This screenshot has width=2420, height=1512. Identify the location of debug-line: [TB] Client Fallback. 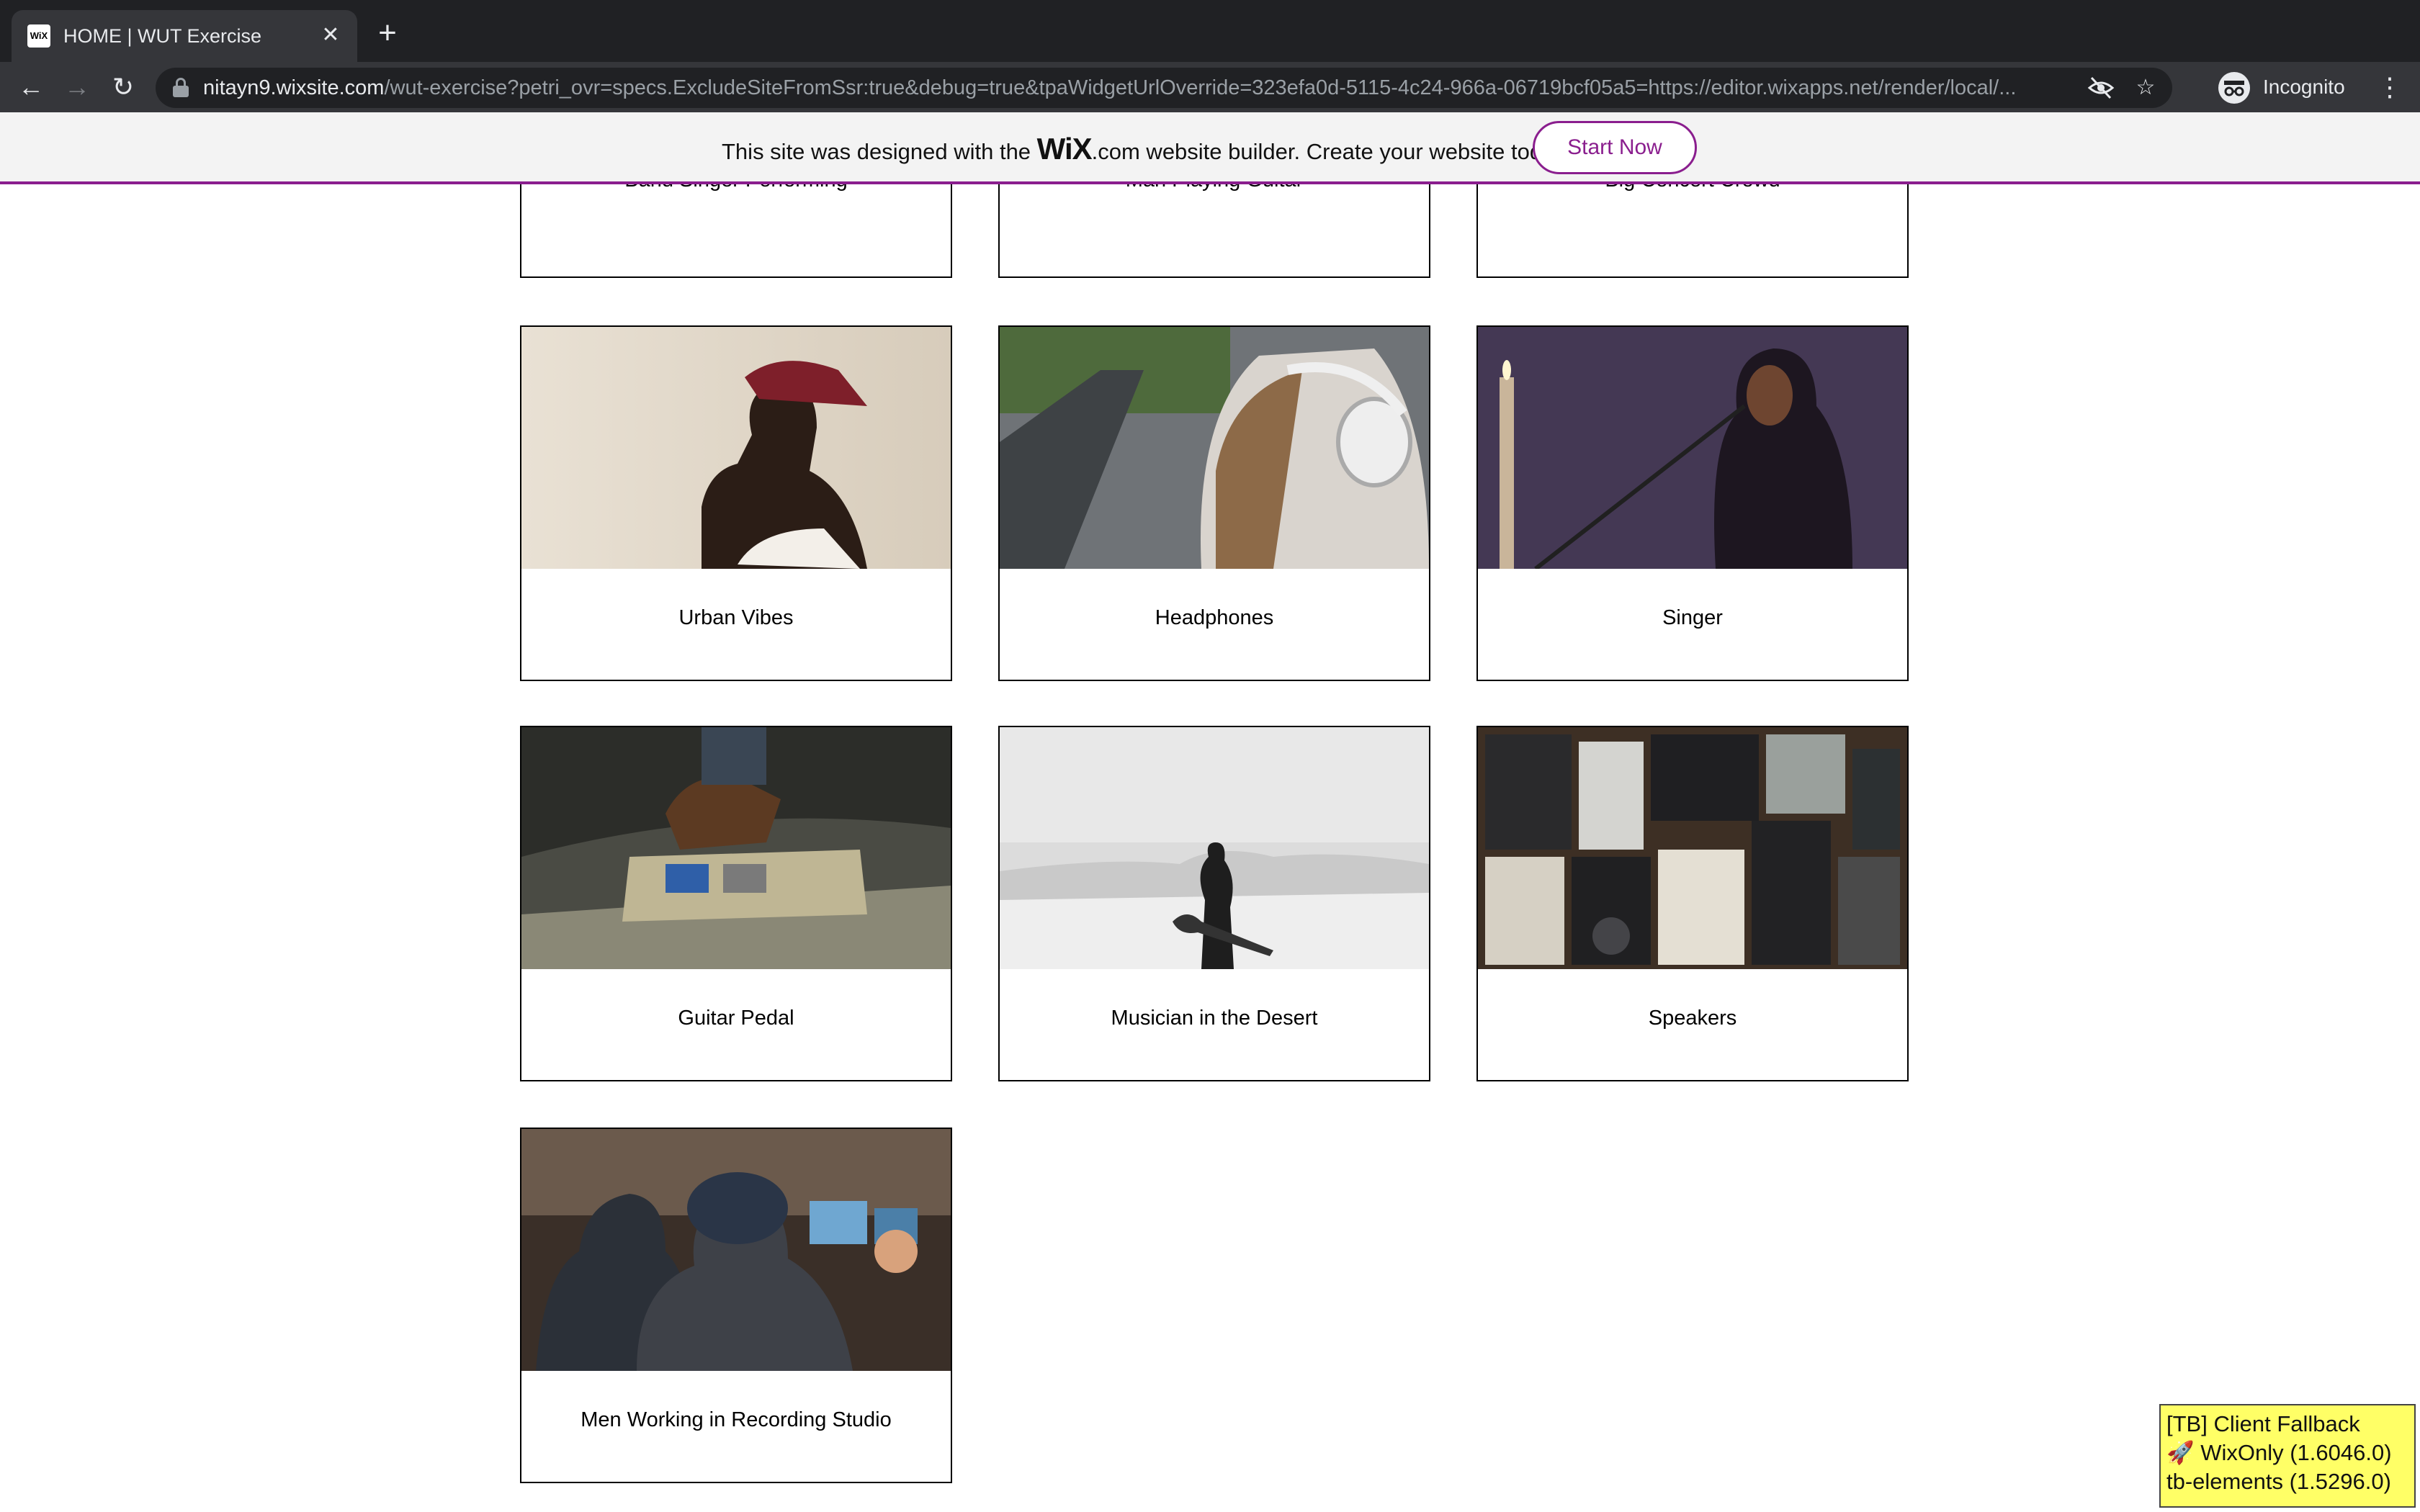
(2263, 1423).